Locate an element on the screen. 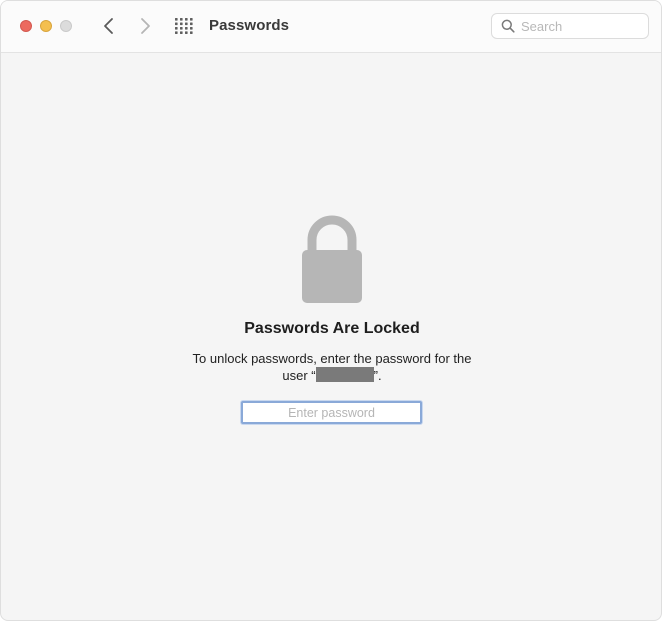  search-icon is located at coordinates (508, 26).